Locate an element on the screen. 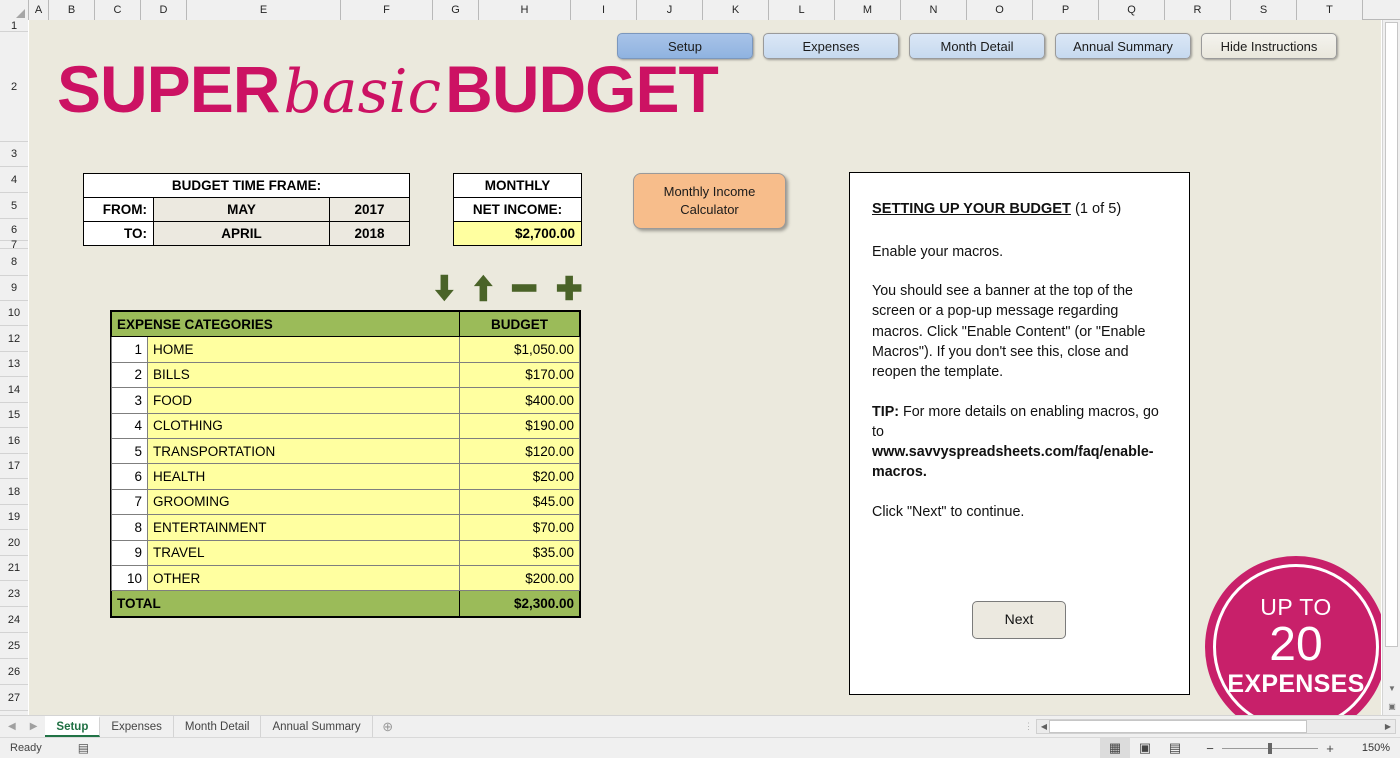 Image resolution: width=1400 pixels, height=758 pixels. row-header-15: 15 is located at coordinates (14, 415).